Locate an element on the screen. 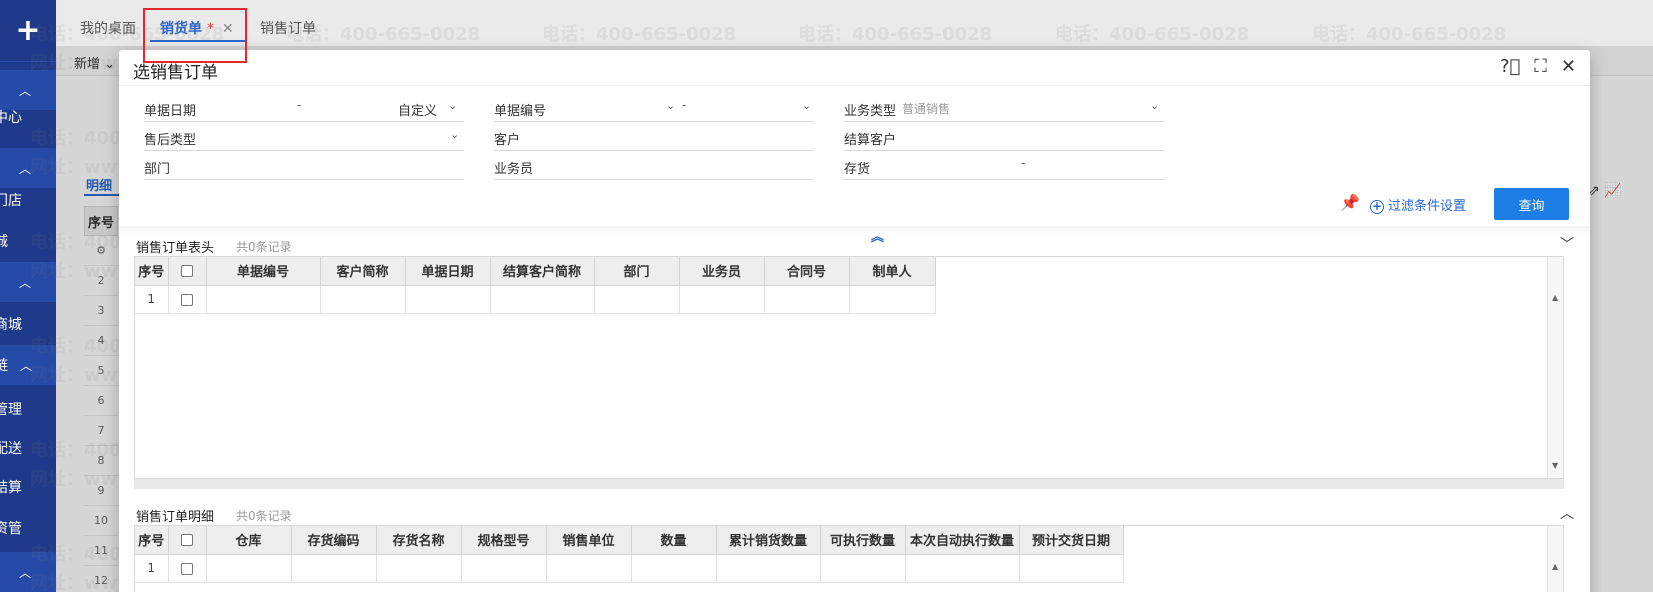  sidebar-collapse-1: ︿ is located at coordinates (28, 90).